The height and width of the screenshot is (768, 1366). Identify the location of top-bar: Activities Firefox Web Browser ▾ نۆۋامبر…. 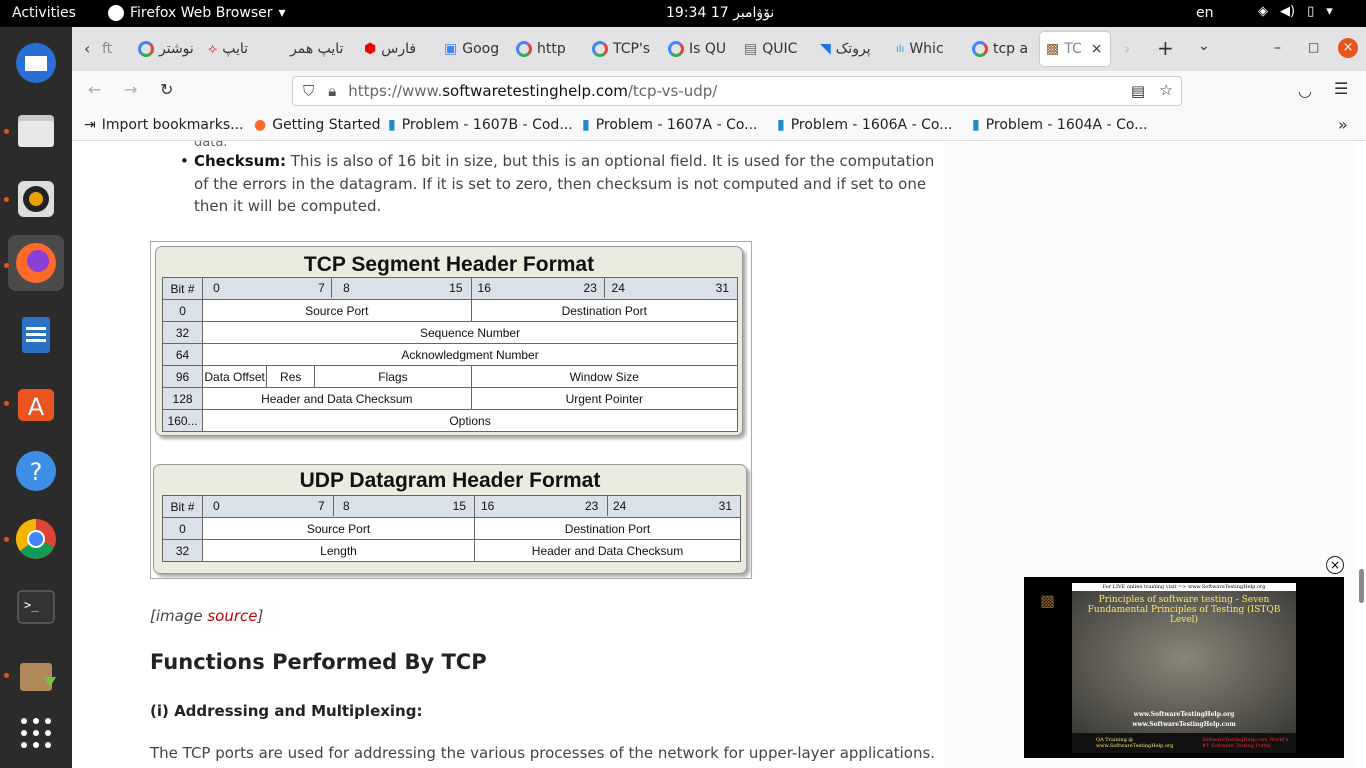
(683, 13).